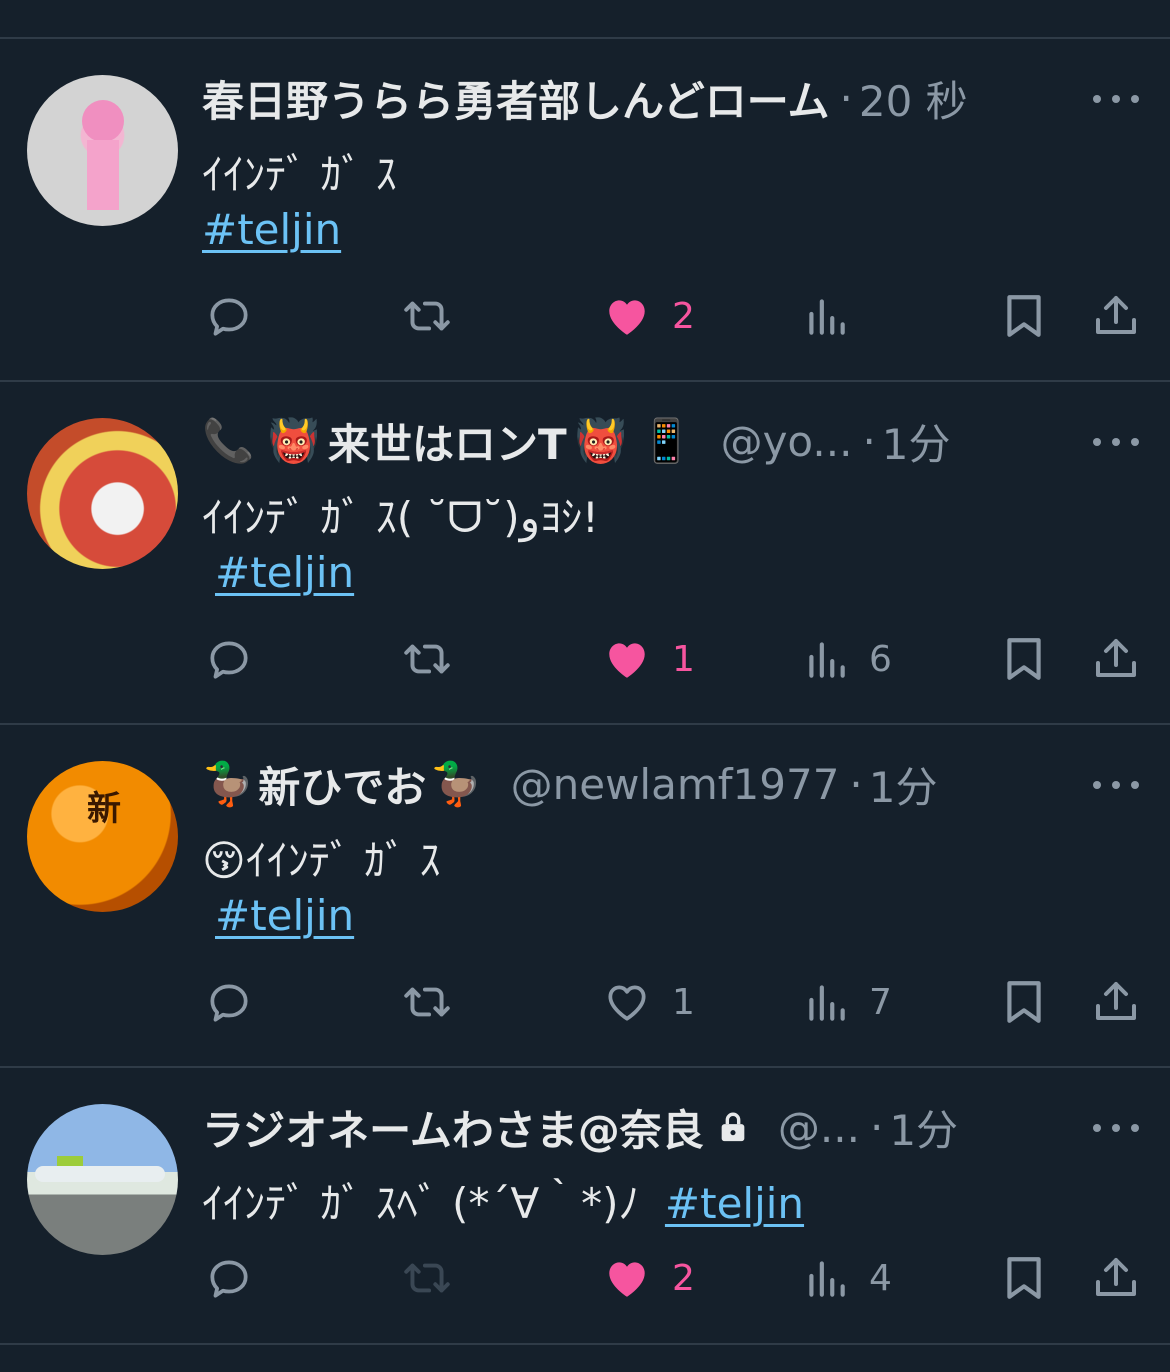 This screenshot has height=1372, width=1170. Describe the element at coordinates (456, 783) in the screenshot. I see `name-suffix-emoji: 🦆` at that location.